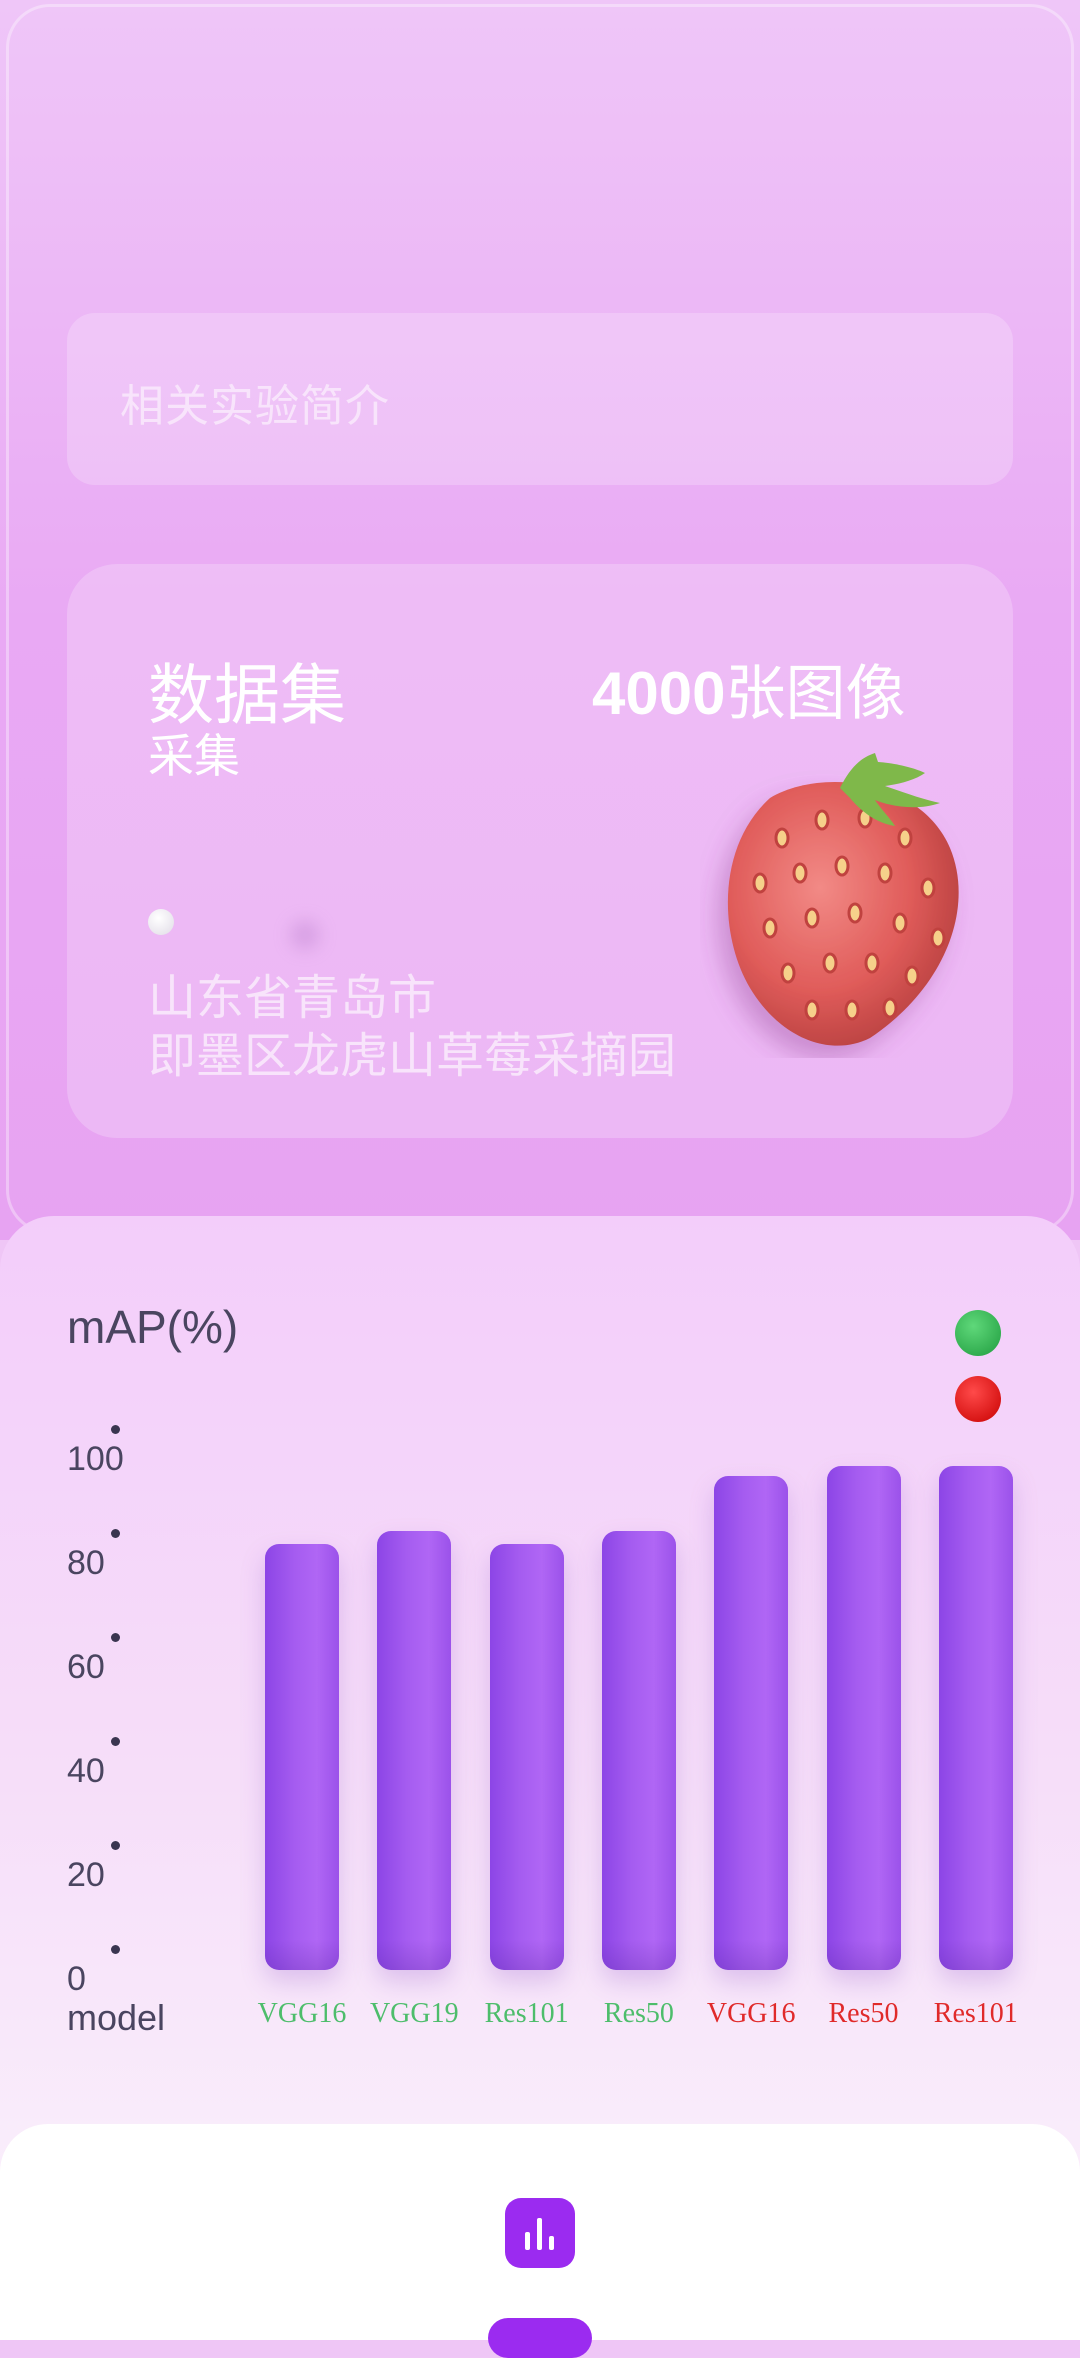 Image resolution: width=1080 pixels, height=2358 pixels. What do you see at coordinates (194, 756) in the screenshot?
I see `dataset-subtitle: 采集` at bounding box center [194, 756].